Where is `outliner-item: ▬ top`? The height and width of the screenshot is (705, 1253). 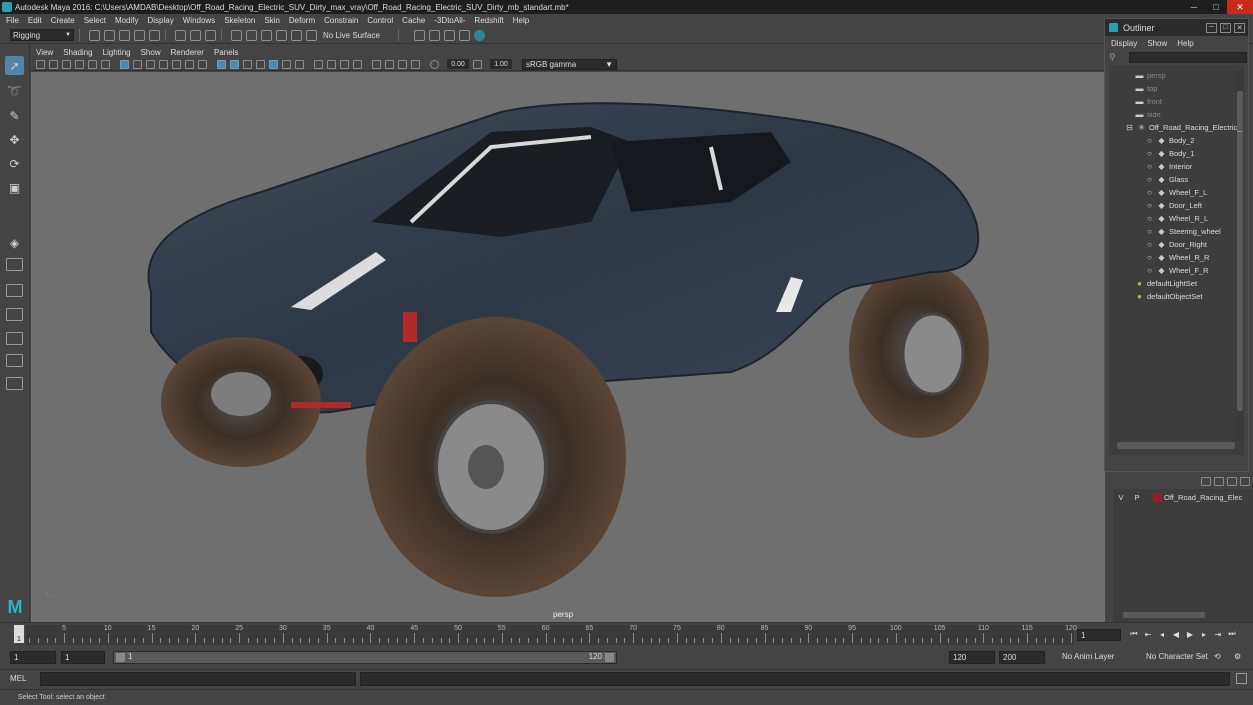 outliner-item: ▬ top is located at coordinates (1146, 88).